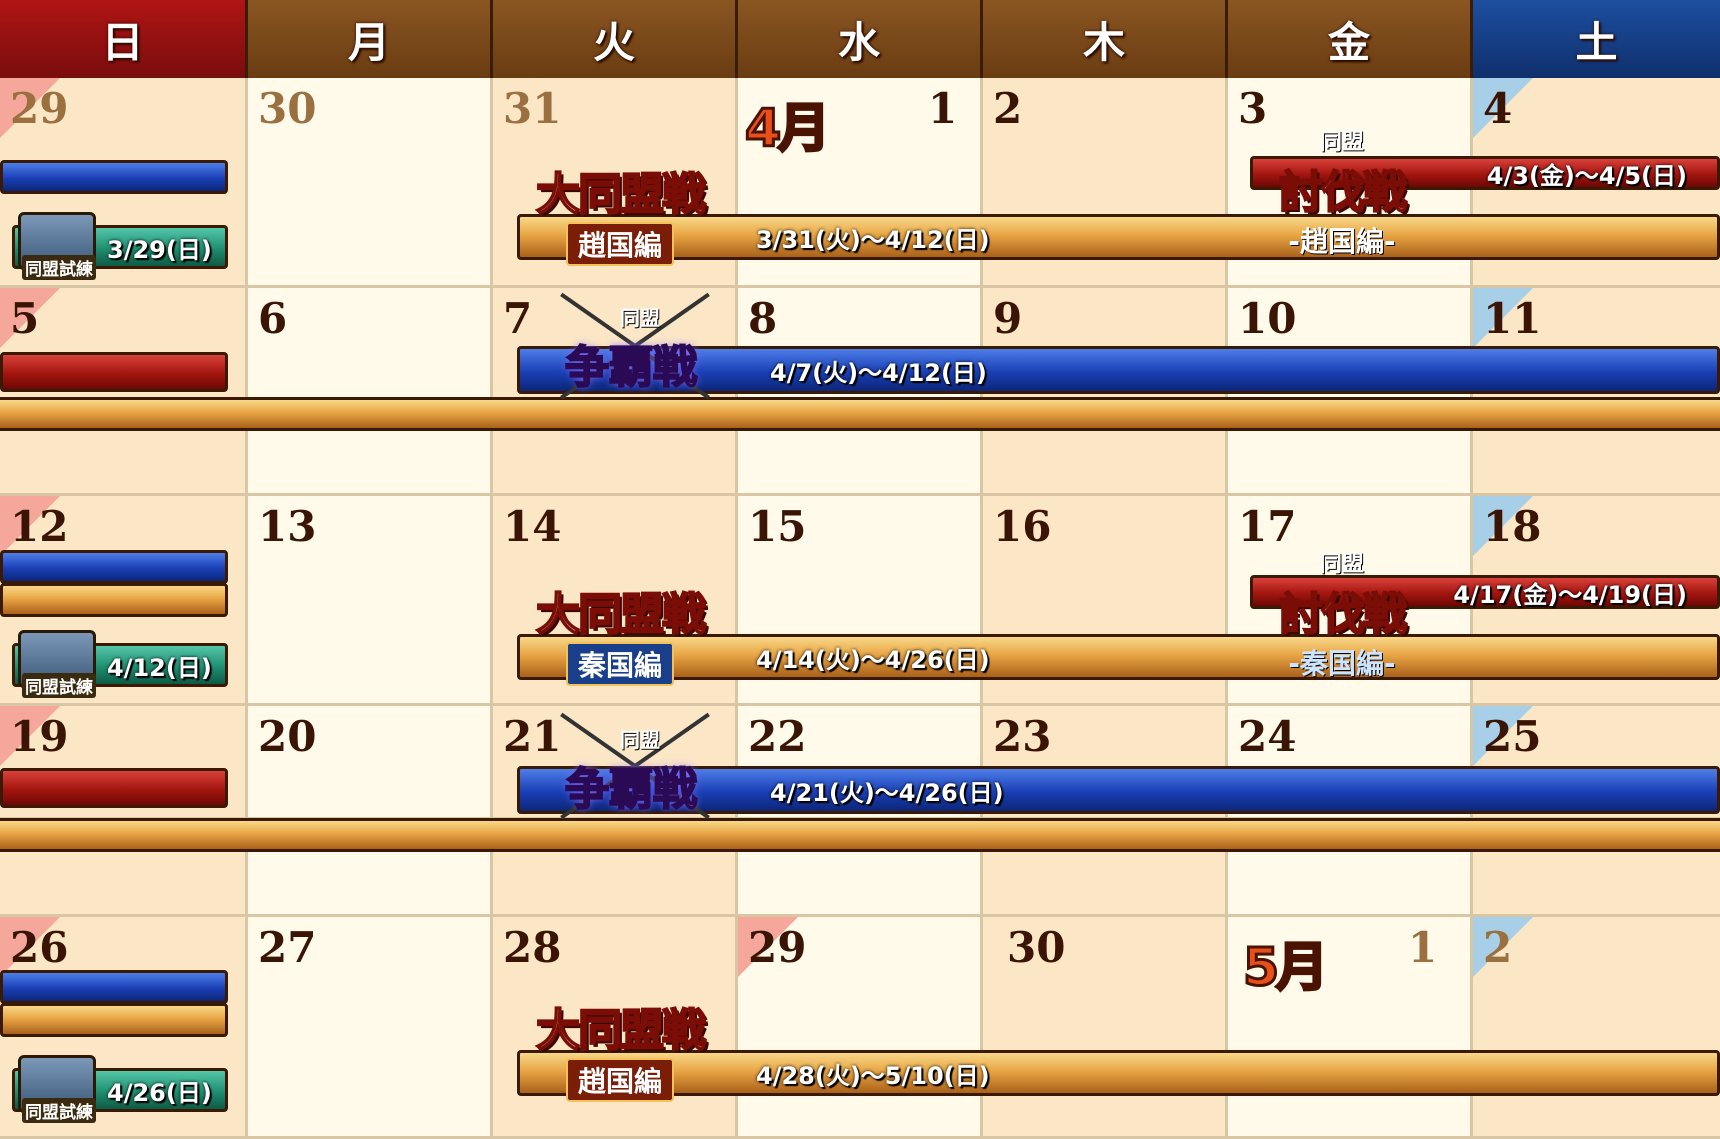 This screenshot has width=1720, height=1139. What do you see at coordinates (1008, 318) in the screenshot?
I see `date-number: 9` at bounding box center [1008, 318].